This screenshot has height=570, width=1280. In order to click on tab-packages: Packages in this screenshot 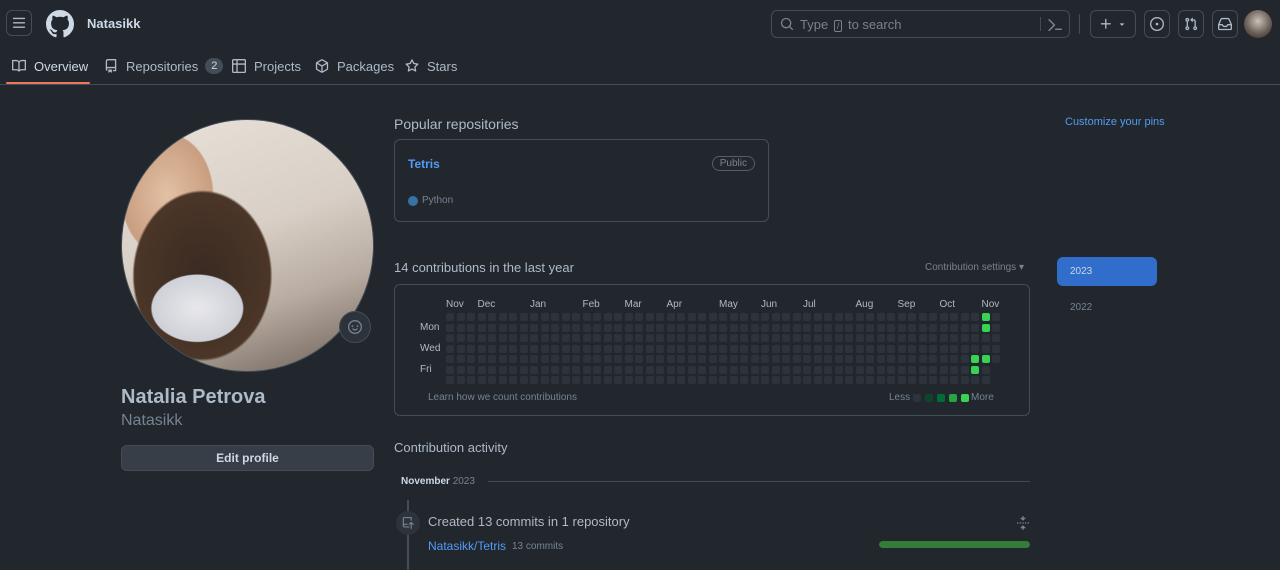, I will do `click(354, 66)`.